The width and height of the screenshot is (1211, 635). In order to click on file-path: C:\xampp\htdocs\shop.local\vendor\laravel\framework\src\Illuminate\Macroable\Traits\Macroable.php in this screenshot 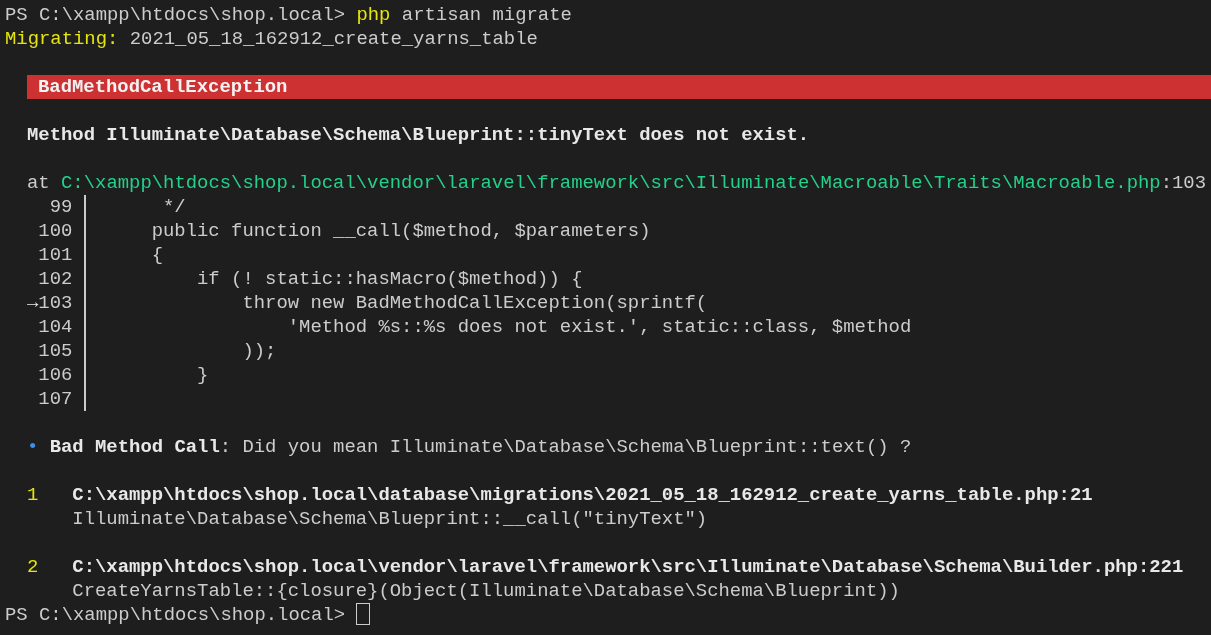, I will do `click(611, 183)`.